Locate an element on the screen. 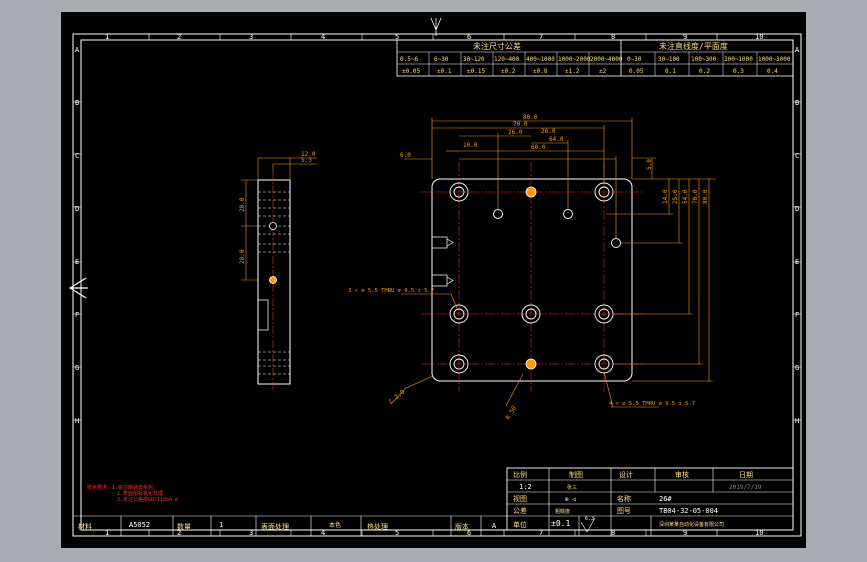 This screenshot has height=562, width=867. flat-value: 0.2 is located at coordinates (704, 71).